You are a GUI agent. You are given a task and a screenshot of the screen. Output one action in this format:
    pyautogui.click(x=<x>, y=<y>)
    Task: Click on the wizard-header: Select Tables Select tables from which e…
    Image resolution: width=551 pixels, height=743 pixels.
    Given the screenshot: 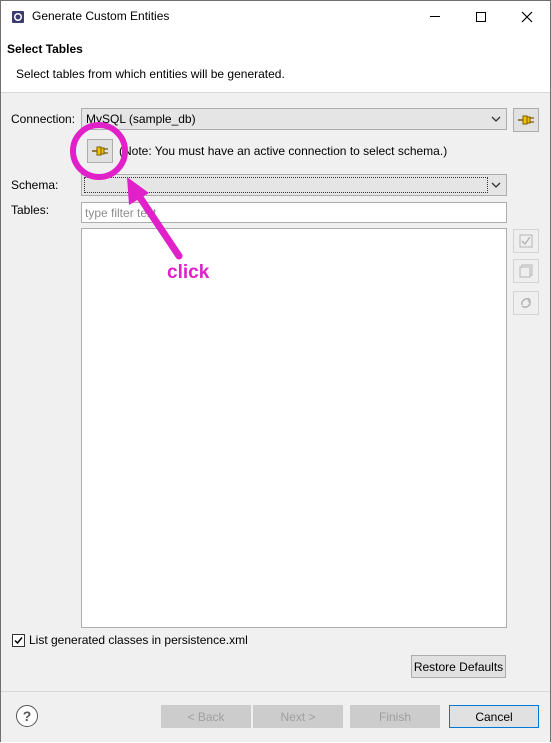 What is the action you would take?
    pyautogui.click(x=275, y=62)
    